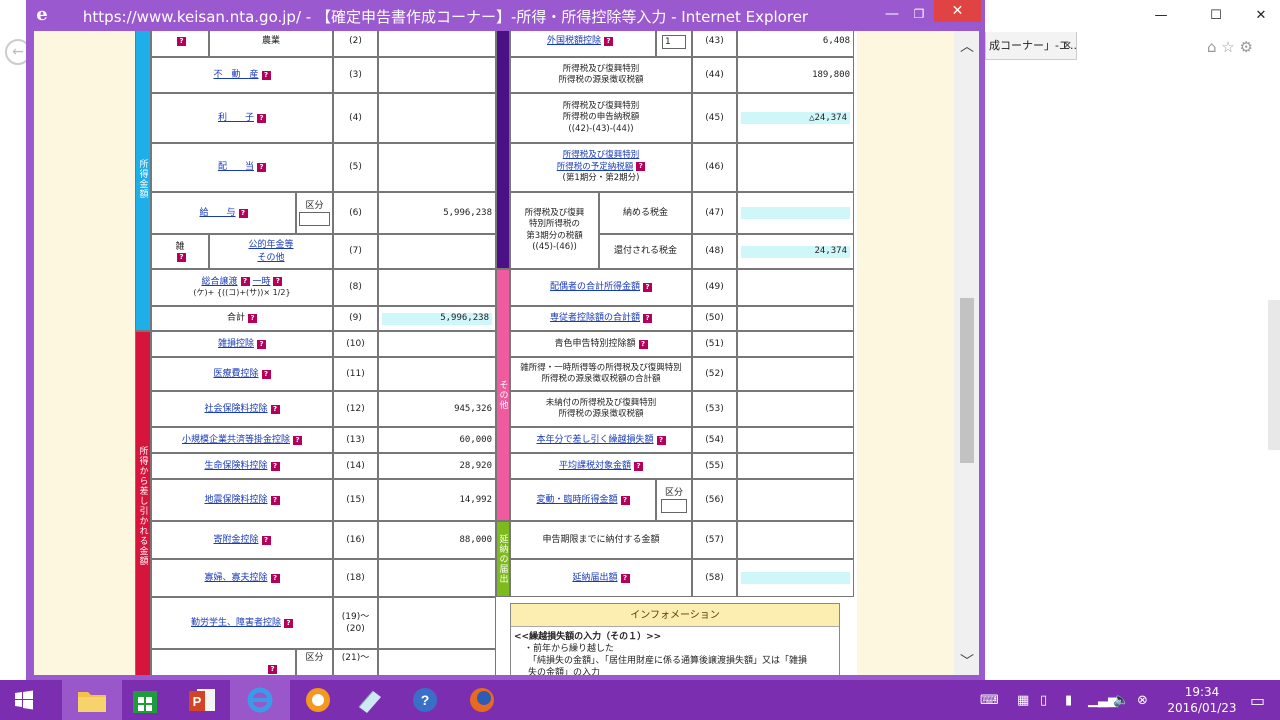 The width and height of the screenshot is (1280, 720). I want to click on clock: 19:34 2016/01/23, so click(1202, 700).